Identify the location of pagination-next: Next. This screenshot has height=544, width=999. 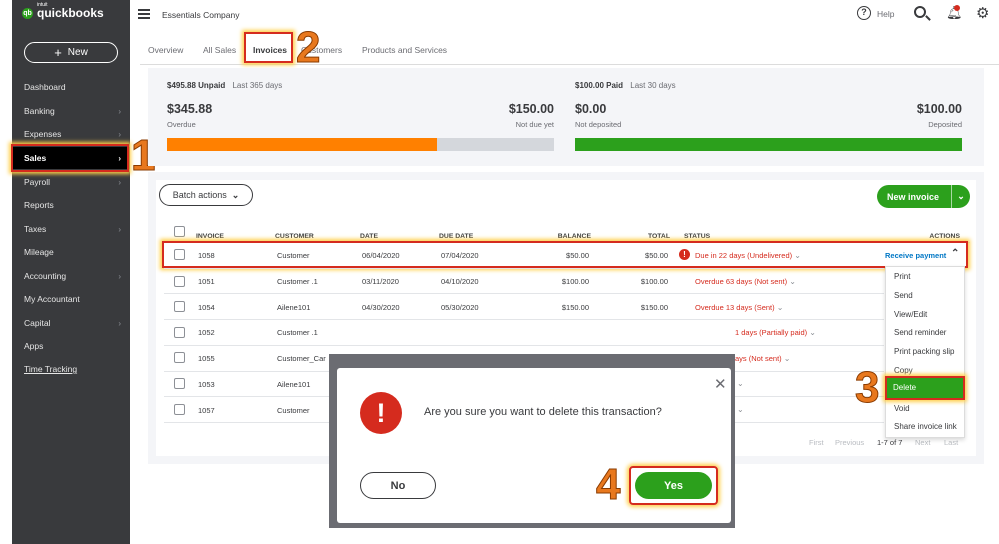
(922, 442).